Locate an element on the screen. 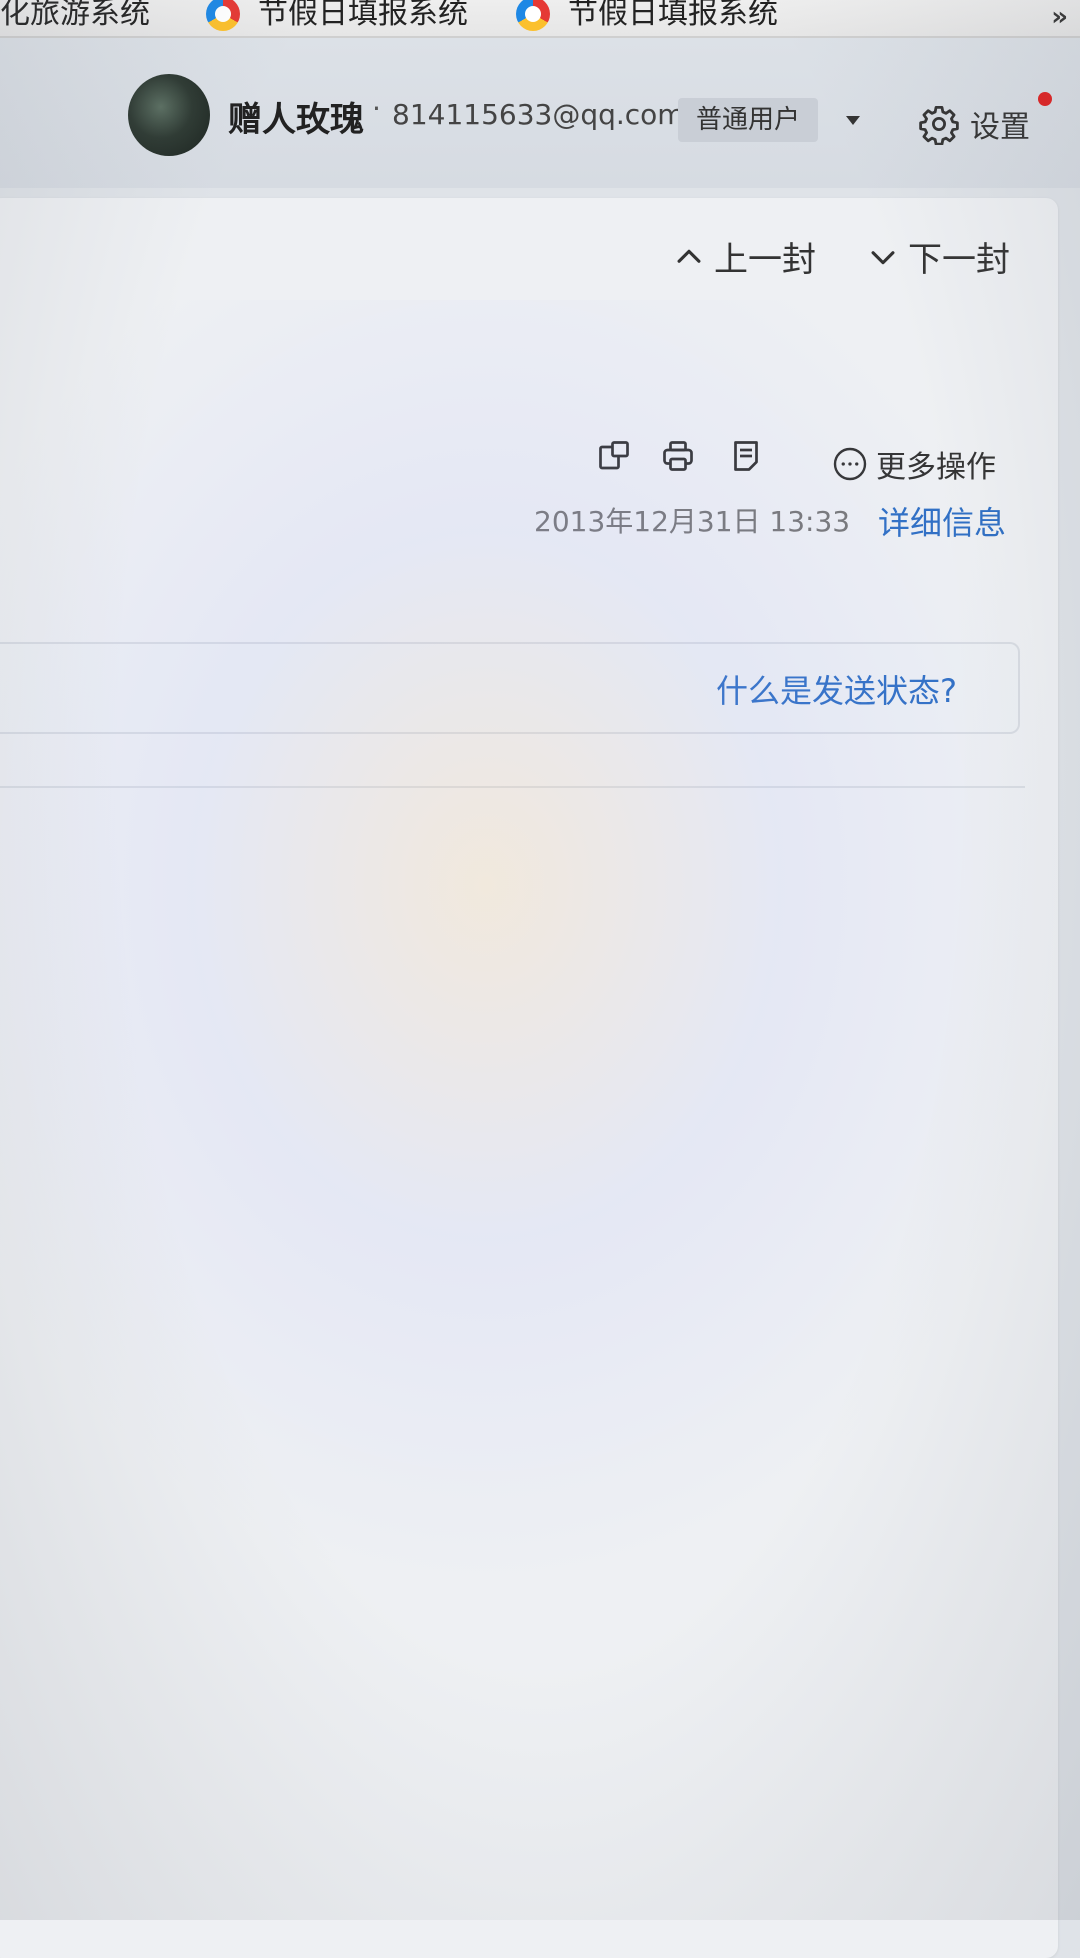 The width and height of the screenshot is (1080, 1958). gear-icon is located at coordinates (939, 125).